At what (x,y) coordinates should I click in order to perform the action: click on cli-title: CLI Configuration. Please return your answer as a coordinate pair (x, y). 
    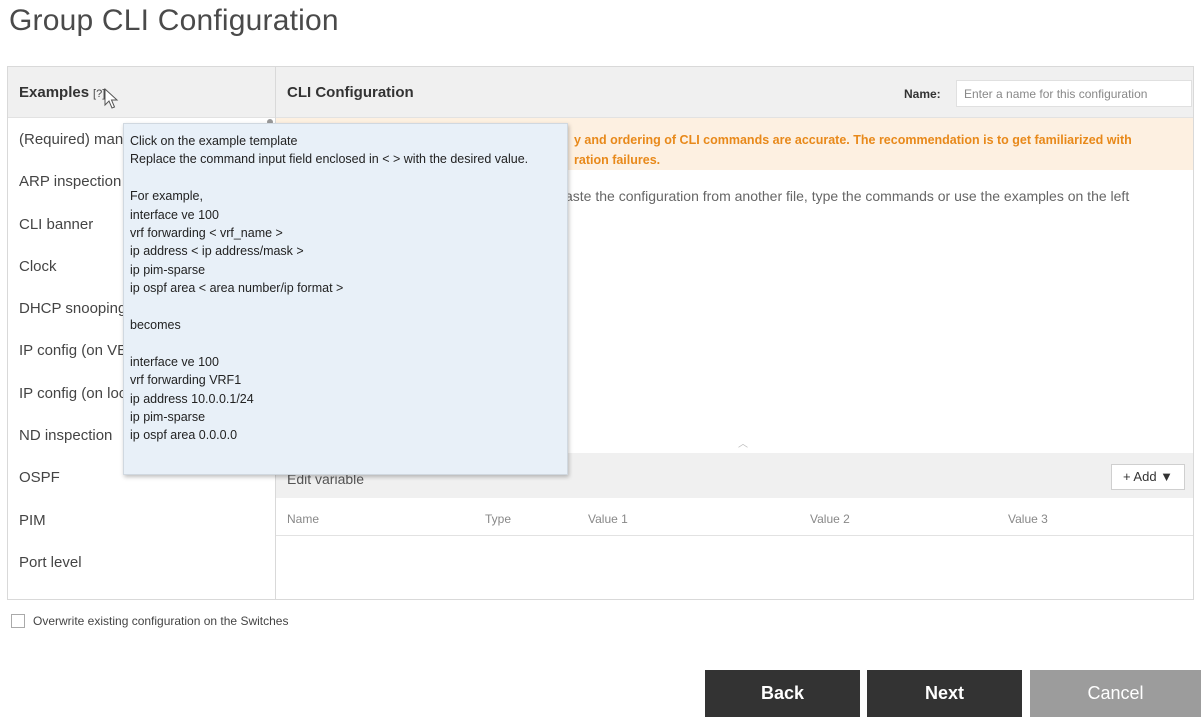
    Looking at the image, I should click on (350, 92).